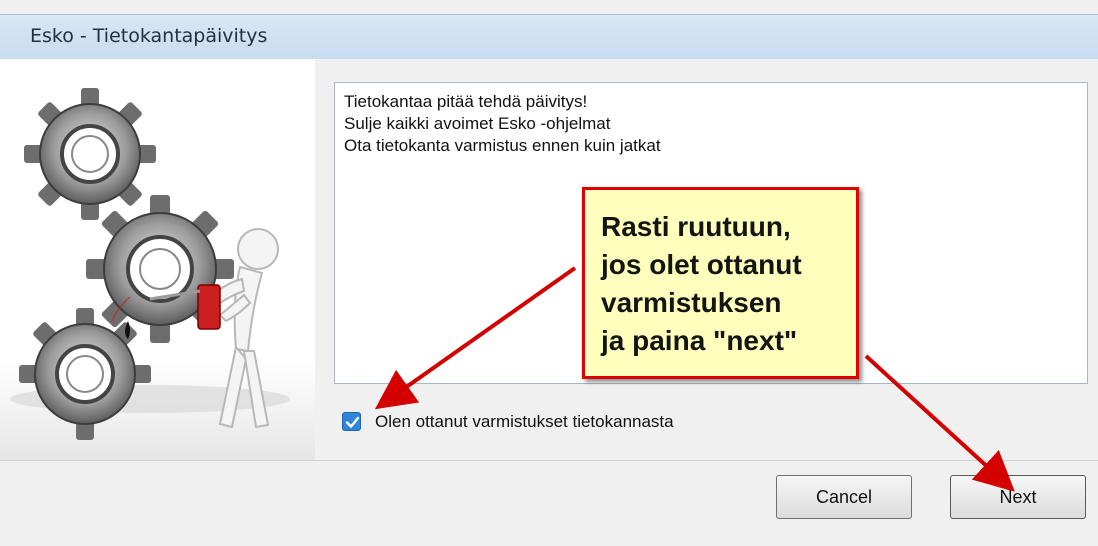 The height and width of the screenshot is (546, 1098). I want to click on window-title: Esko - Tietokantapäivitys, so click(149, 36).